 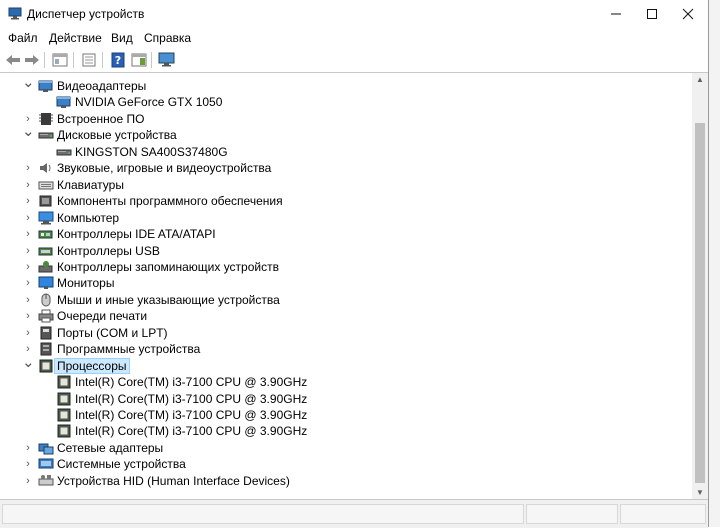 I want to click on tree-category-label: Очереди печати, so click(x=102, y=316).